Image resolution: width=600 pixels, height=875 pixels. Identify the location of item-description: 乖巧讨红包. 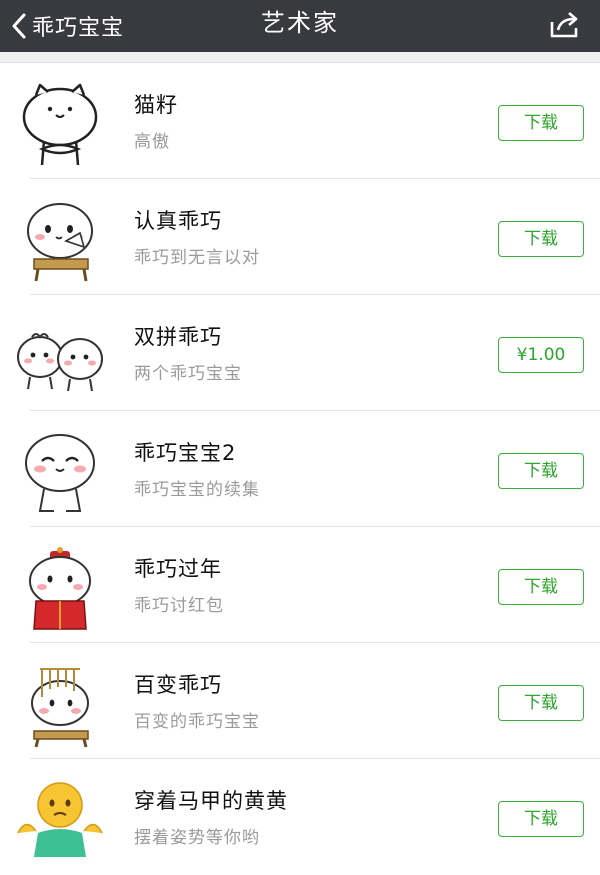
(179, 606).